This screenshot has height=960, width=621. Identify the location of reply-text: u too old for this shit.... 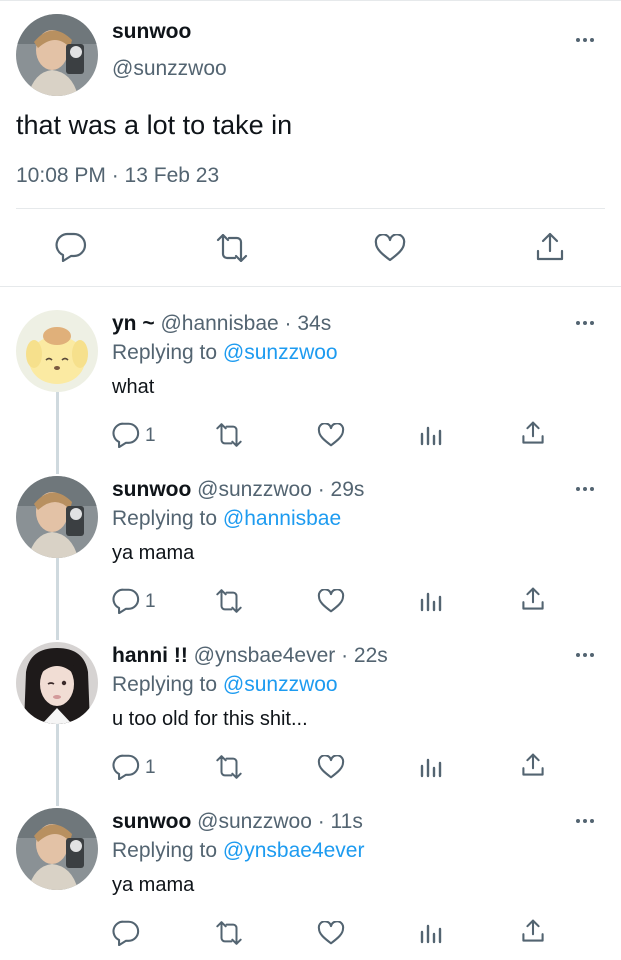
(210, 719).